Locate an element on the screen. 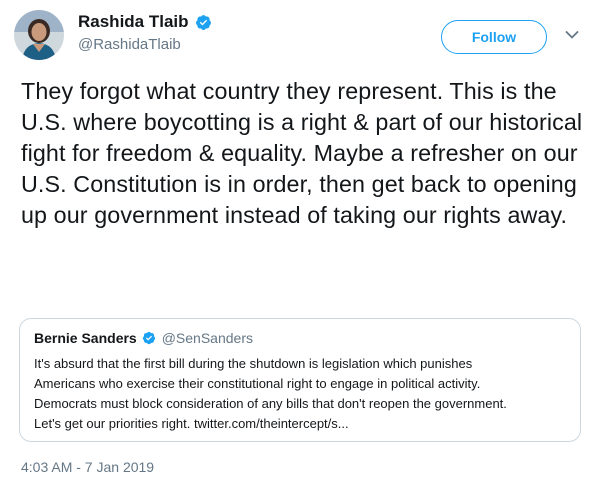 This screenshot has height=486, width=607. quoted-author-row: Bernie Sanders @SenSanders is located at coordinates (143, 338).